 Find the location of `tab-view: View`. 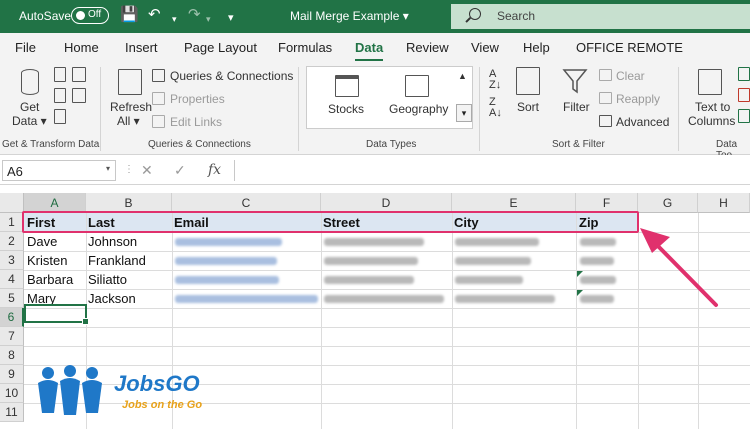

tab-view: View is located at coordinates (485, 47).